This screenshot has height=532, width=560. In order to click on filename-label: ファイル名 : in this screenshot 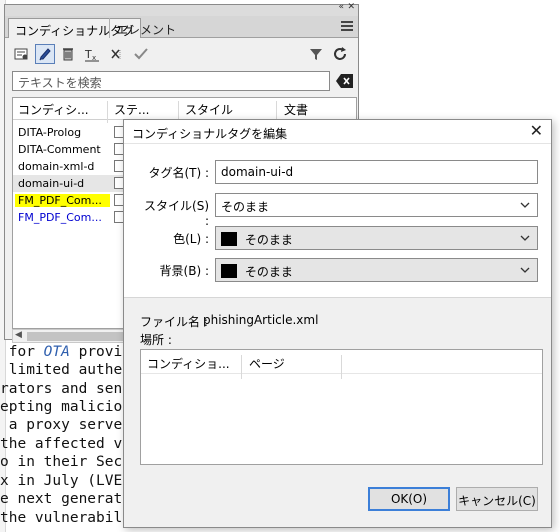, I will do `click(174, 322)`.